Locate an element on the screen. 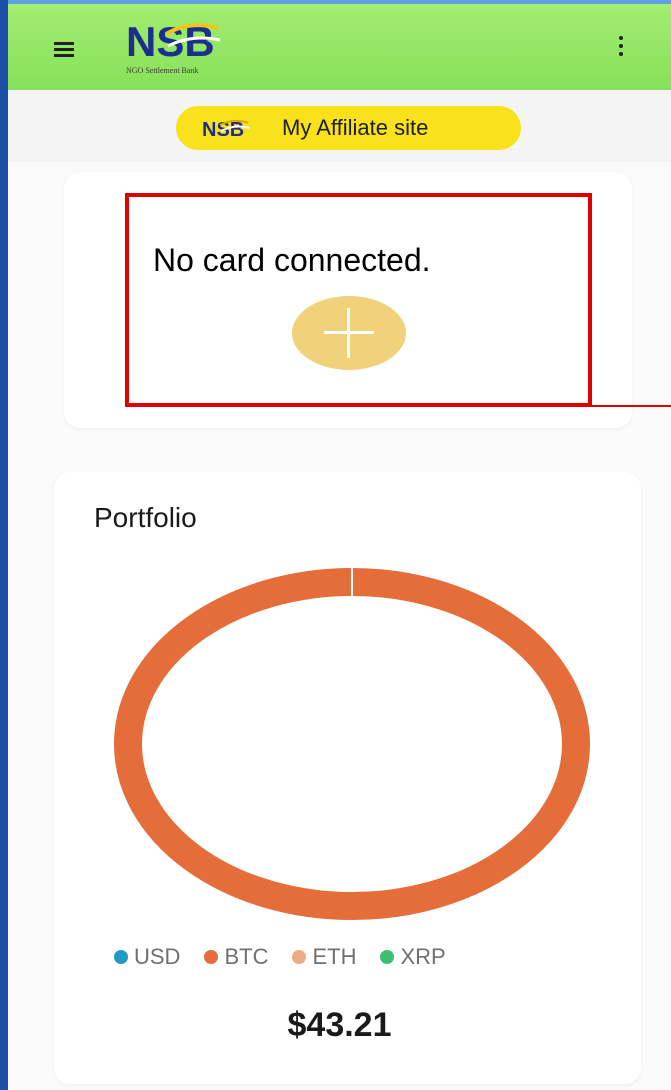 This screenshot has width=671, height=1090. legend-item-eth: ETH is located at coordinates (324, 957).